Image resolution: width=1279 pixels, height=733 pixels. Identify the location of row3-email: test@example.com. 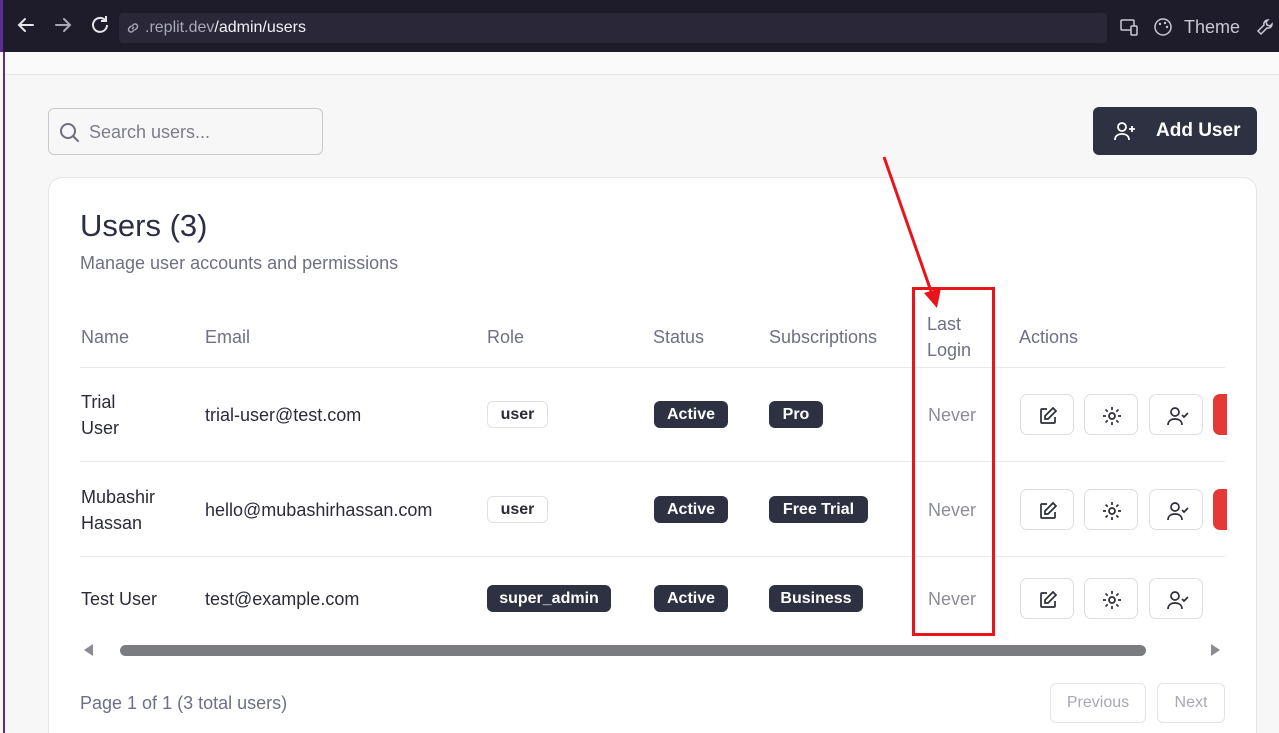
(282, 599).